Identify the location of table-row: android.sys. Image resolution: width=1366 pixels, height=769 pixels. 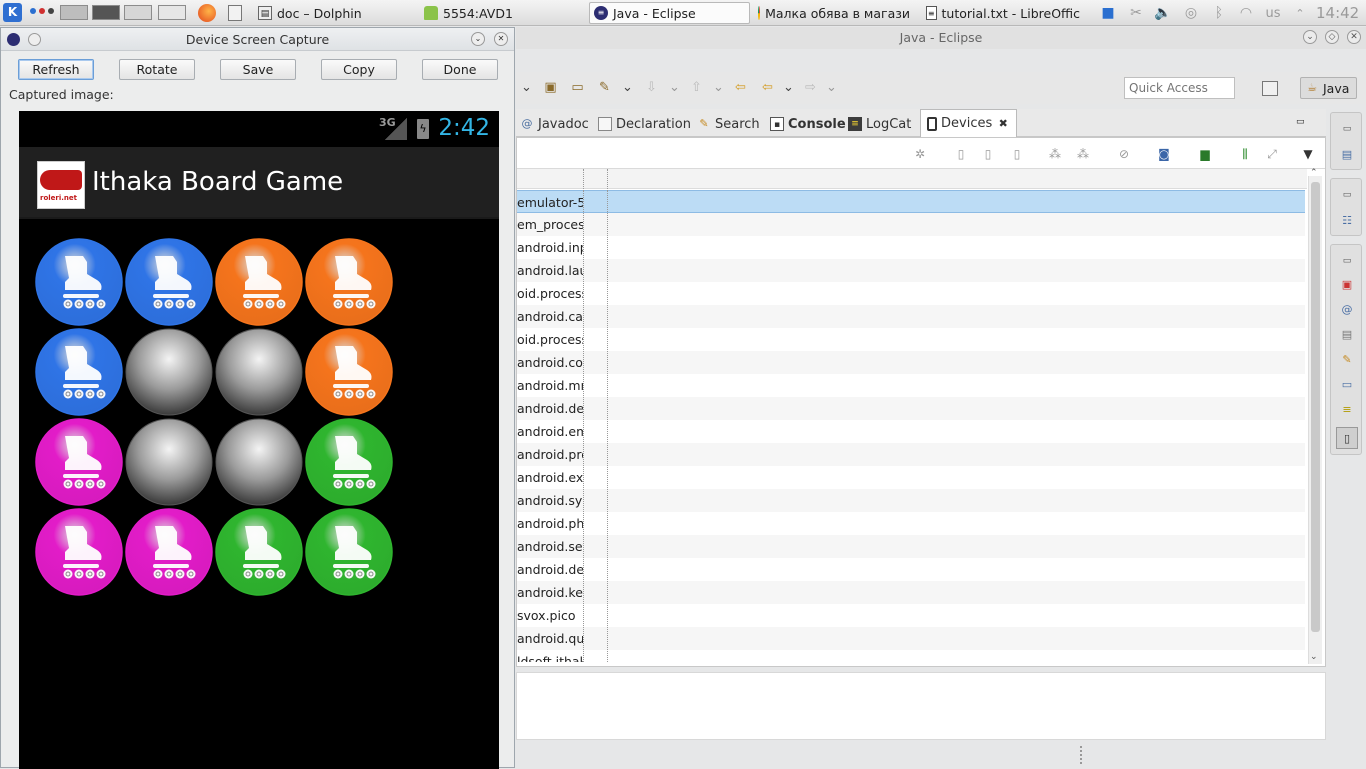
(911, 500).